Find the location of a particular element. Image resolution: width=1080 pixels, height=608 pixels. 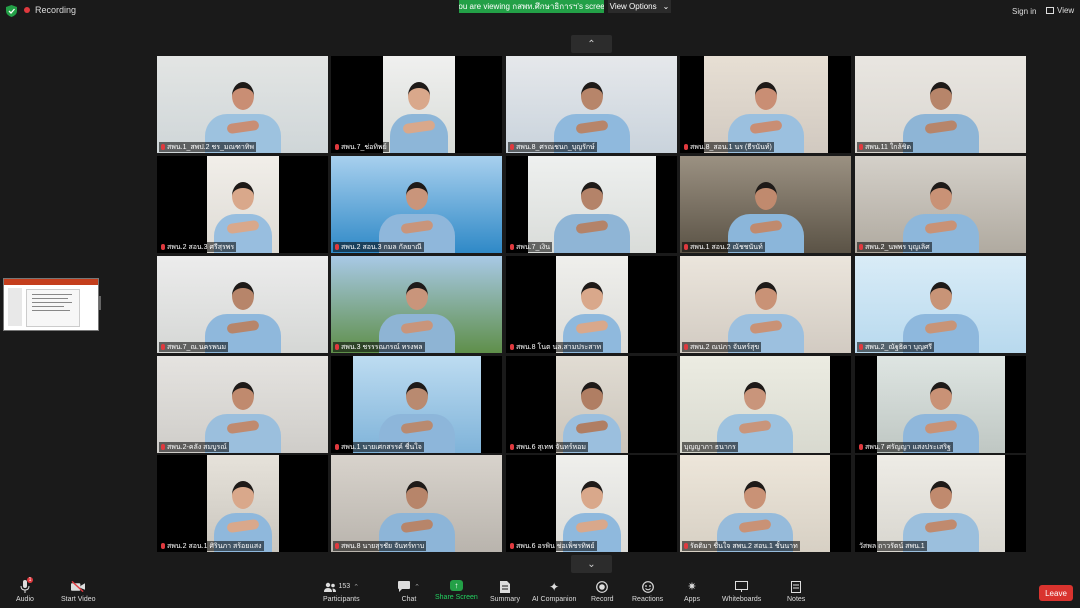

participant-name-label: วัสพล ถาวรัตน์ สพน.1 is located at coordinates (892, 546).